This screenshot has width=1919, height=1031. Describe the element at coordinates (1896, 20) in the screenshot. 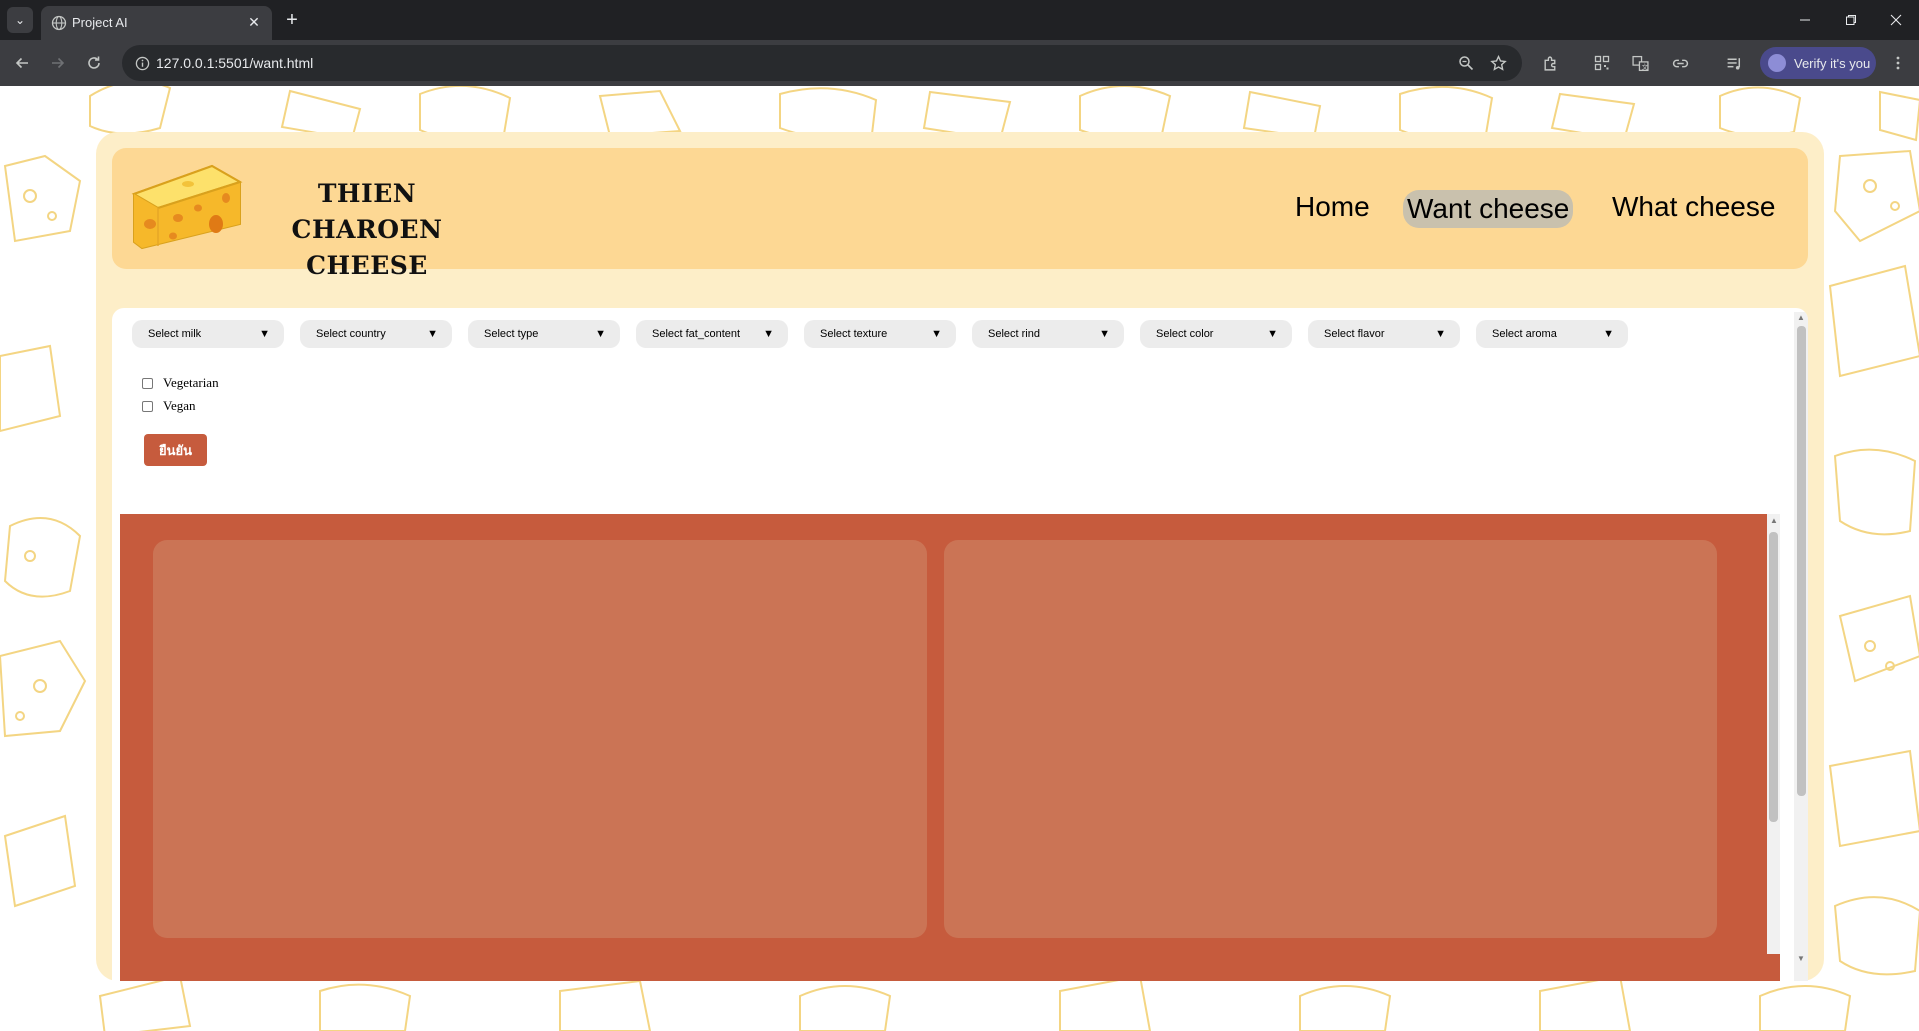

I see `window-close-icon` at that location.